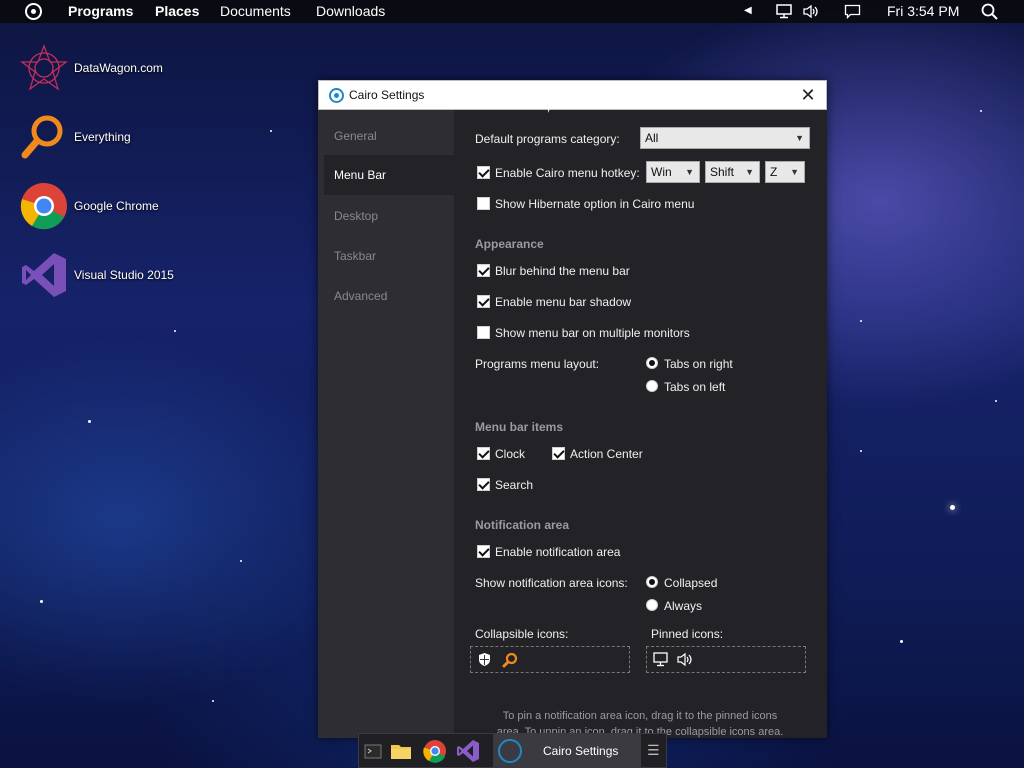  Describe the element at coordinates (547, 139) in the screenshot. I see `default-programs-label: Default programs category:` at that location.